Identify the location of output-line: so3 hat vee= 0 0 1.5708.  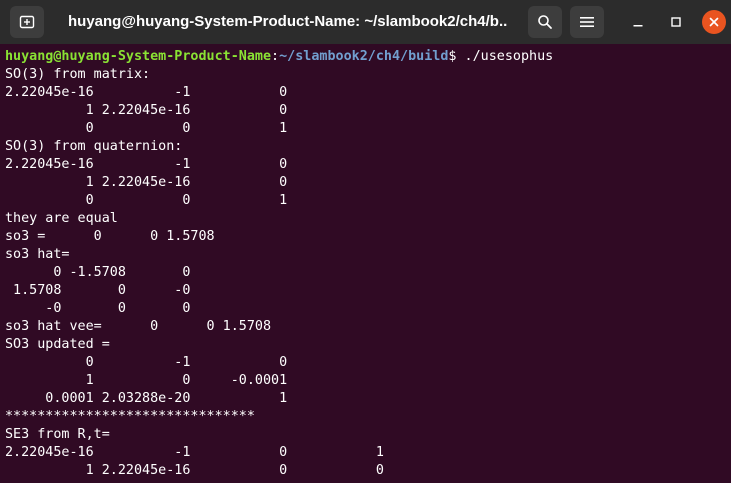
(138, 326).